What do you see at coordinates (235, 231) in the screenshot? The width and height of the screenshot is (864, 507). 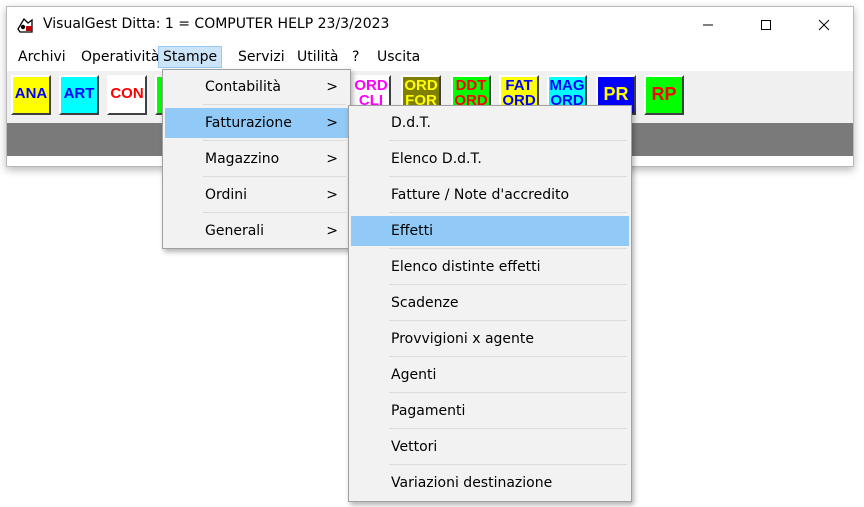 I see `menu-item-label: Generali` at bounding box center [235, 231].